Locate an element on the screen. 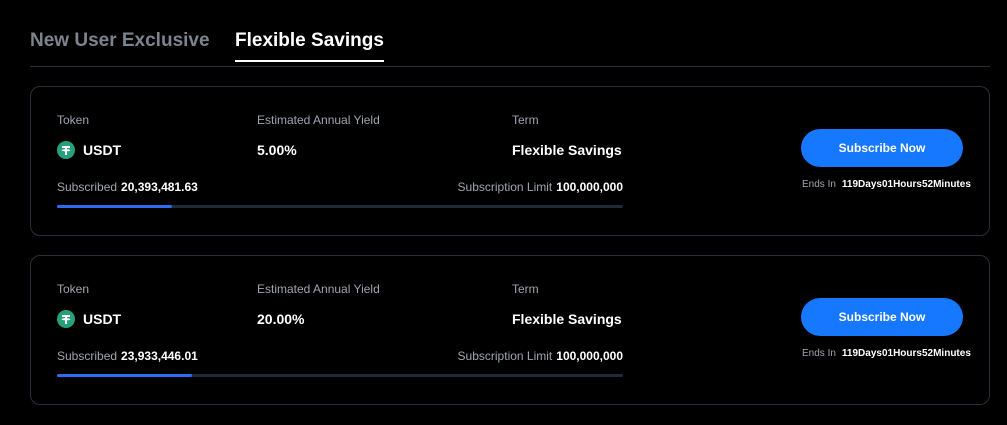  tab-flexible-savings: Flexible Savings is located at coordinates (309, 46).